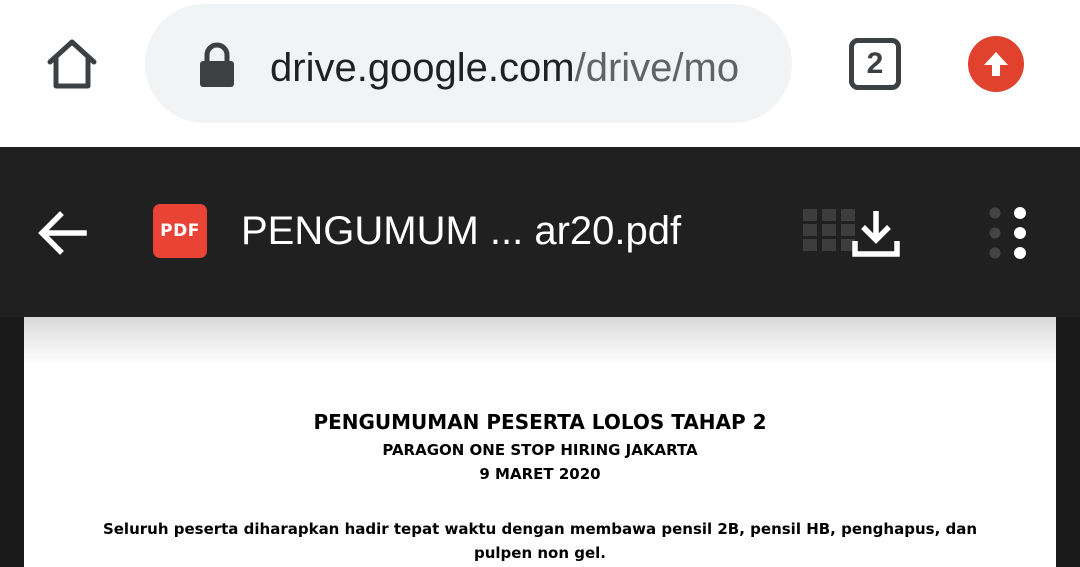  Describe the element at coordinates (1010, 233) in the screenshot. I see `more-vertical-icon` at that location.